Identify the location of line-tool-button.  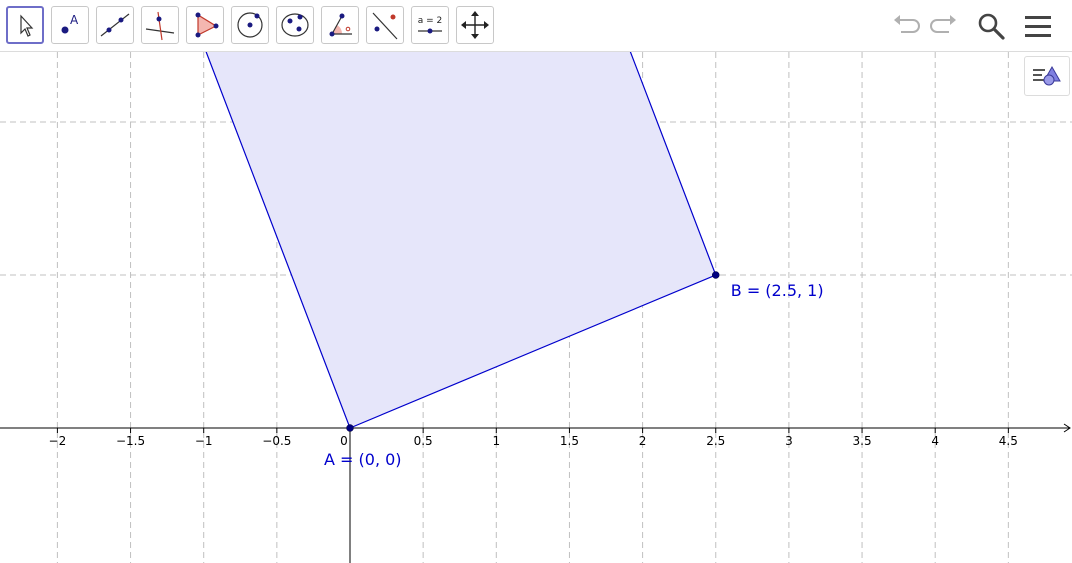
(115, 25).